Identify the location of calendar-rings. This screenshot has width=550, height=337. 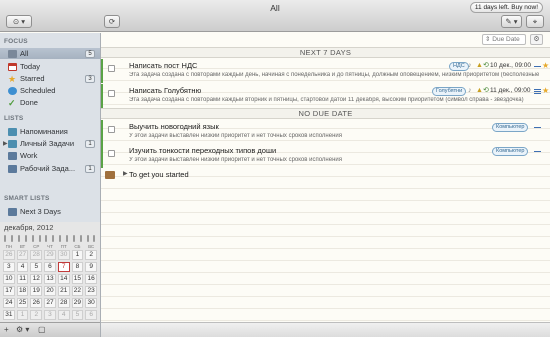
(50, 239).